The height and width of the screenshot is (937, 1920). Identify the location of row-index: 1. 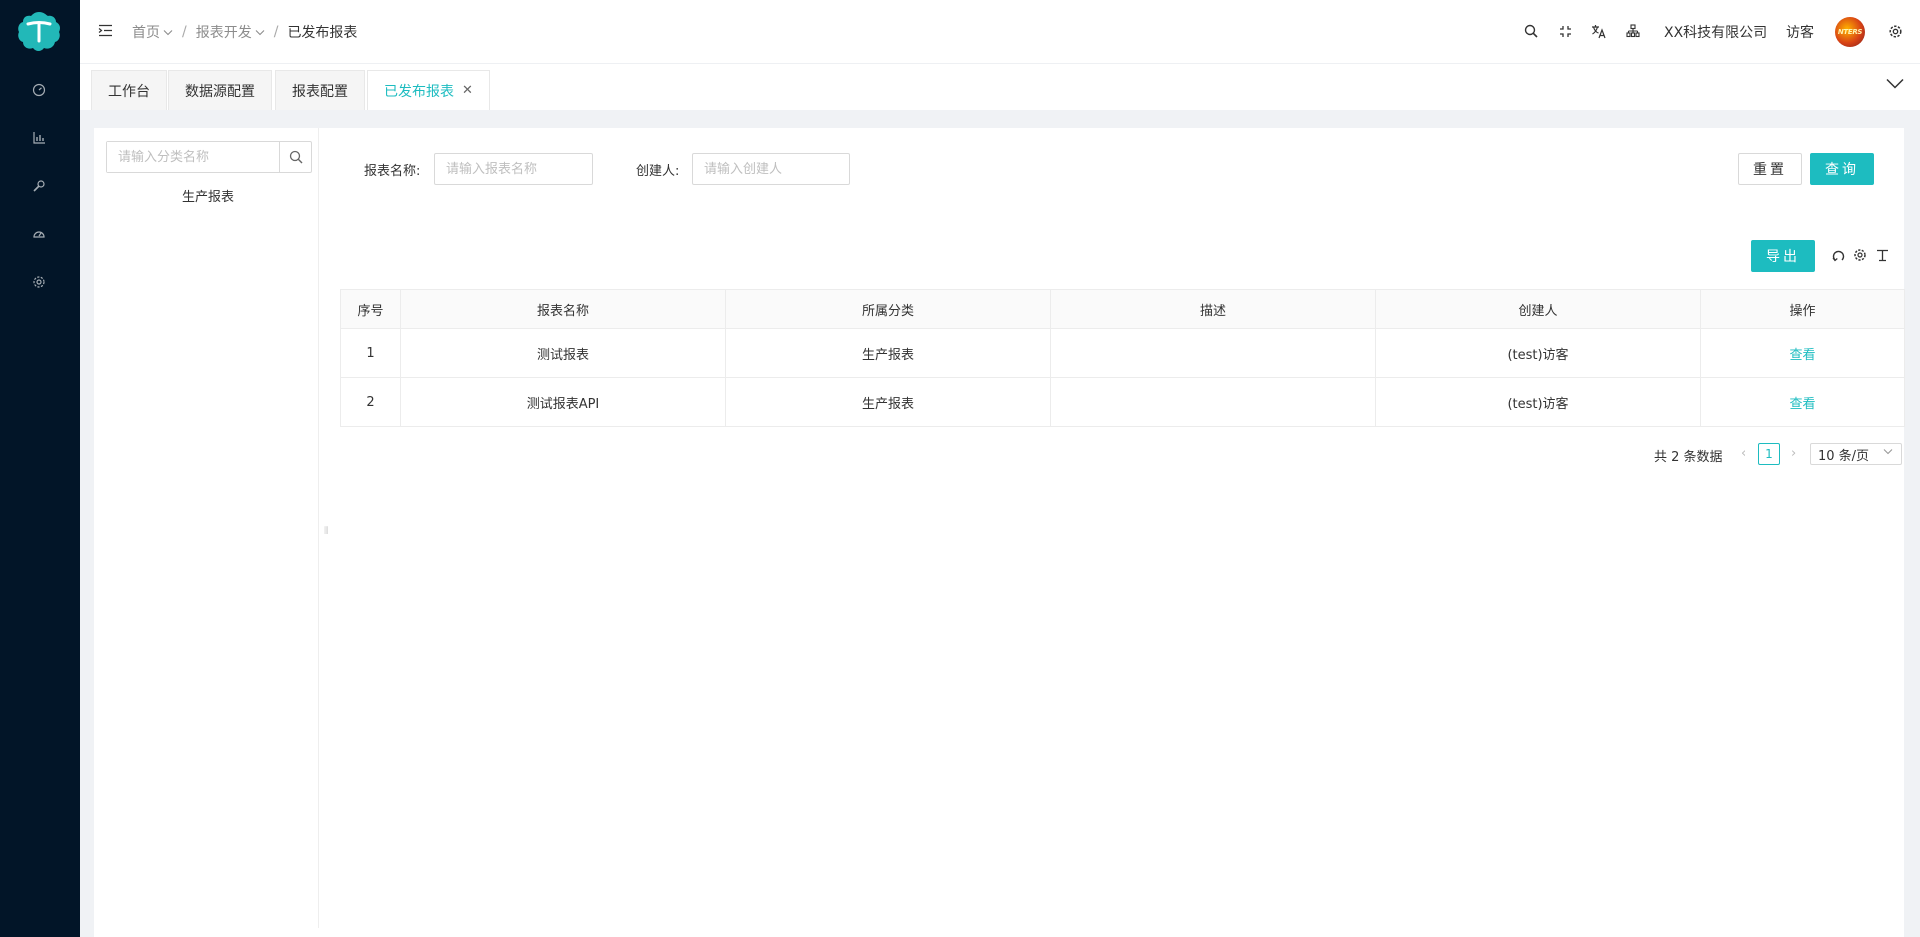
(370, 353).